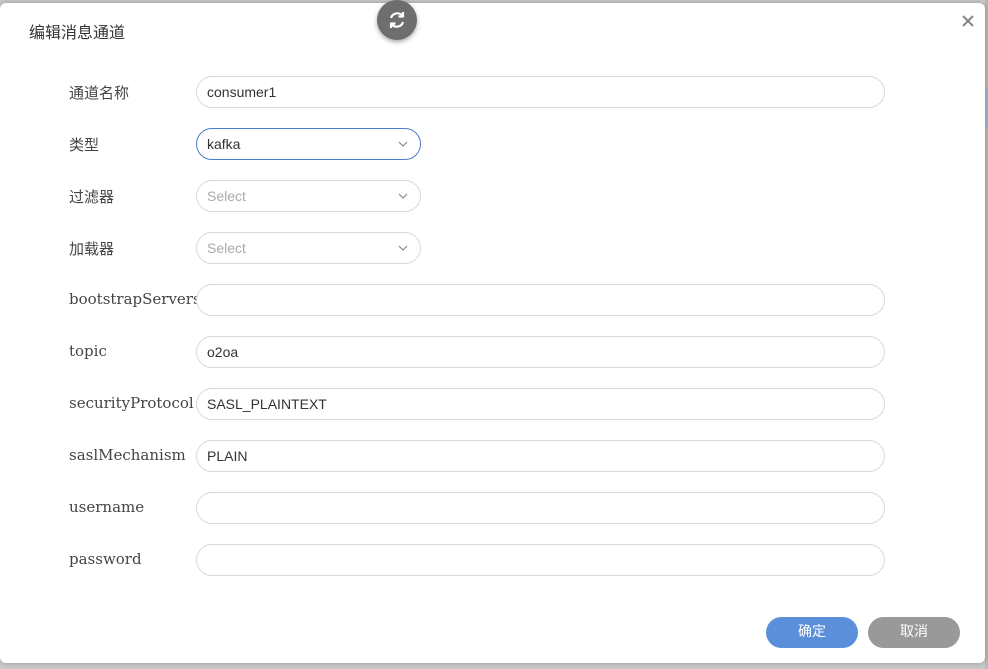  What do you see at coordinates (492, 196) in the screenshot?
I see `row-filter: 过滤器 Select` at bounding box center [492, 196].